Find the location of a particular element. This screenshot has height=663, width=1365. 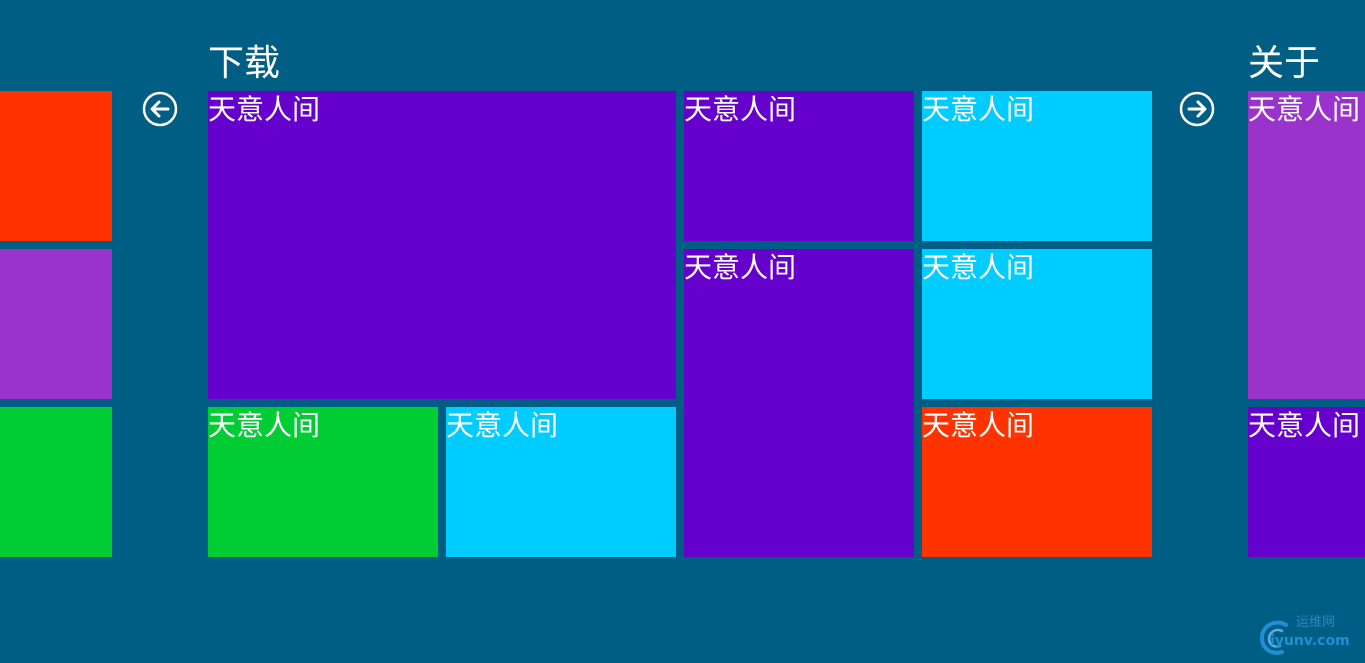

download-tile-6: 天意人间 is located at coordinates (1037, 166).